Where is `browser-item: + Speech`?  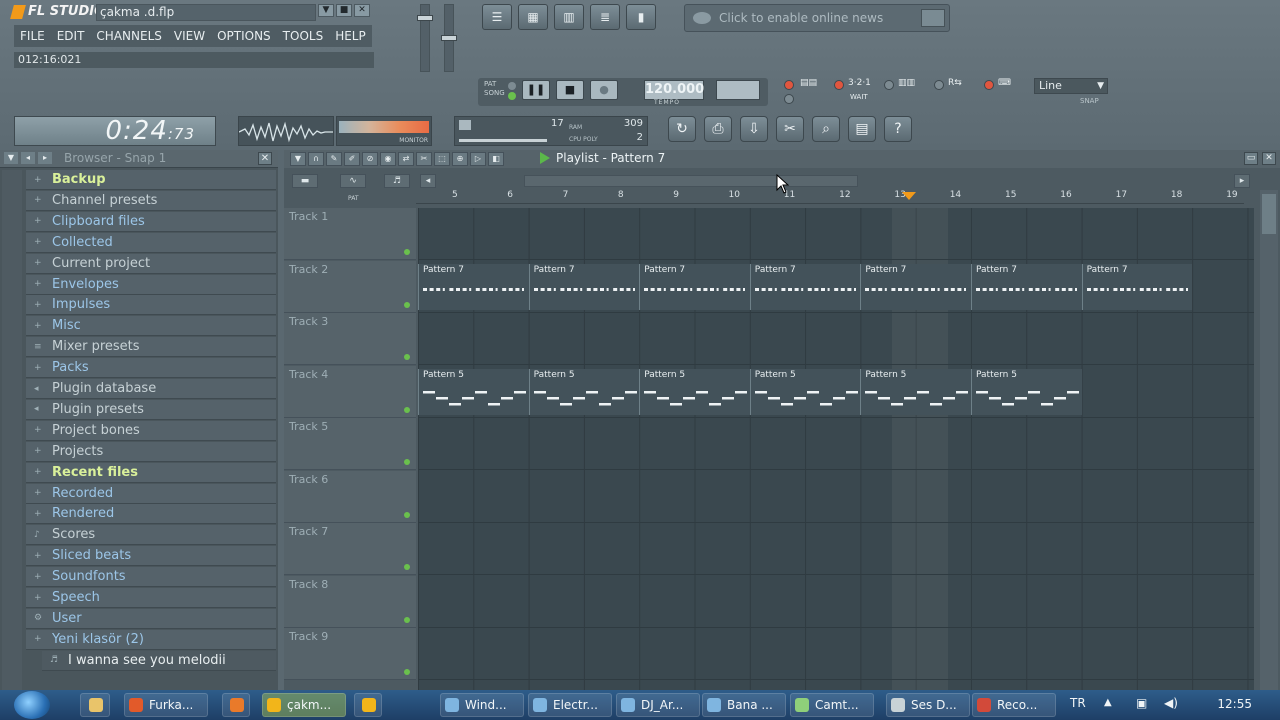 browser-item: + Speech is located at coordinates (151, 598).